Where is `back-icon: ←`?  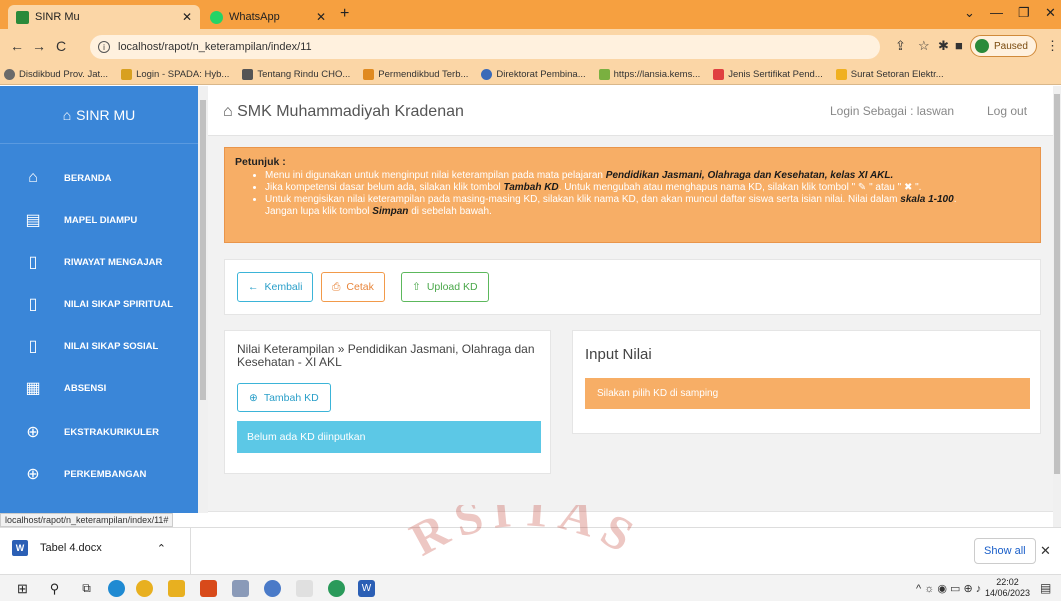
back-icon: ← is located at coordinates (17, 46).